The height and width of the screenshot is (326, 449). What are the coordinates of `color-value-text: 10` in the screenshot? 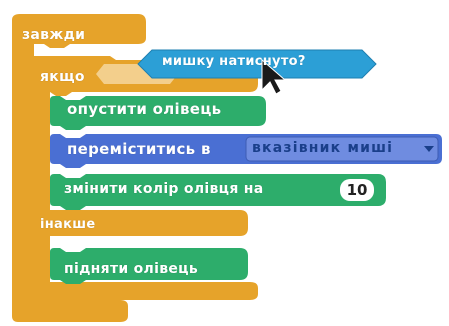 It's located at (357, 190).